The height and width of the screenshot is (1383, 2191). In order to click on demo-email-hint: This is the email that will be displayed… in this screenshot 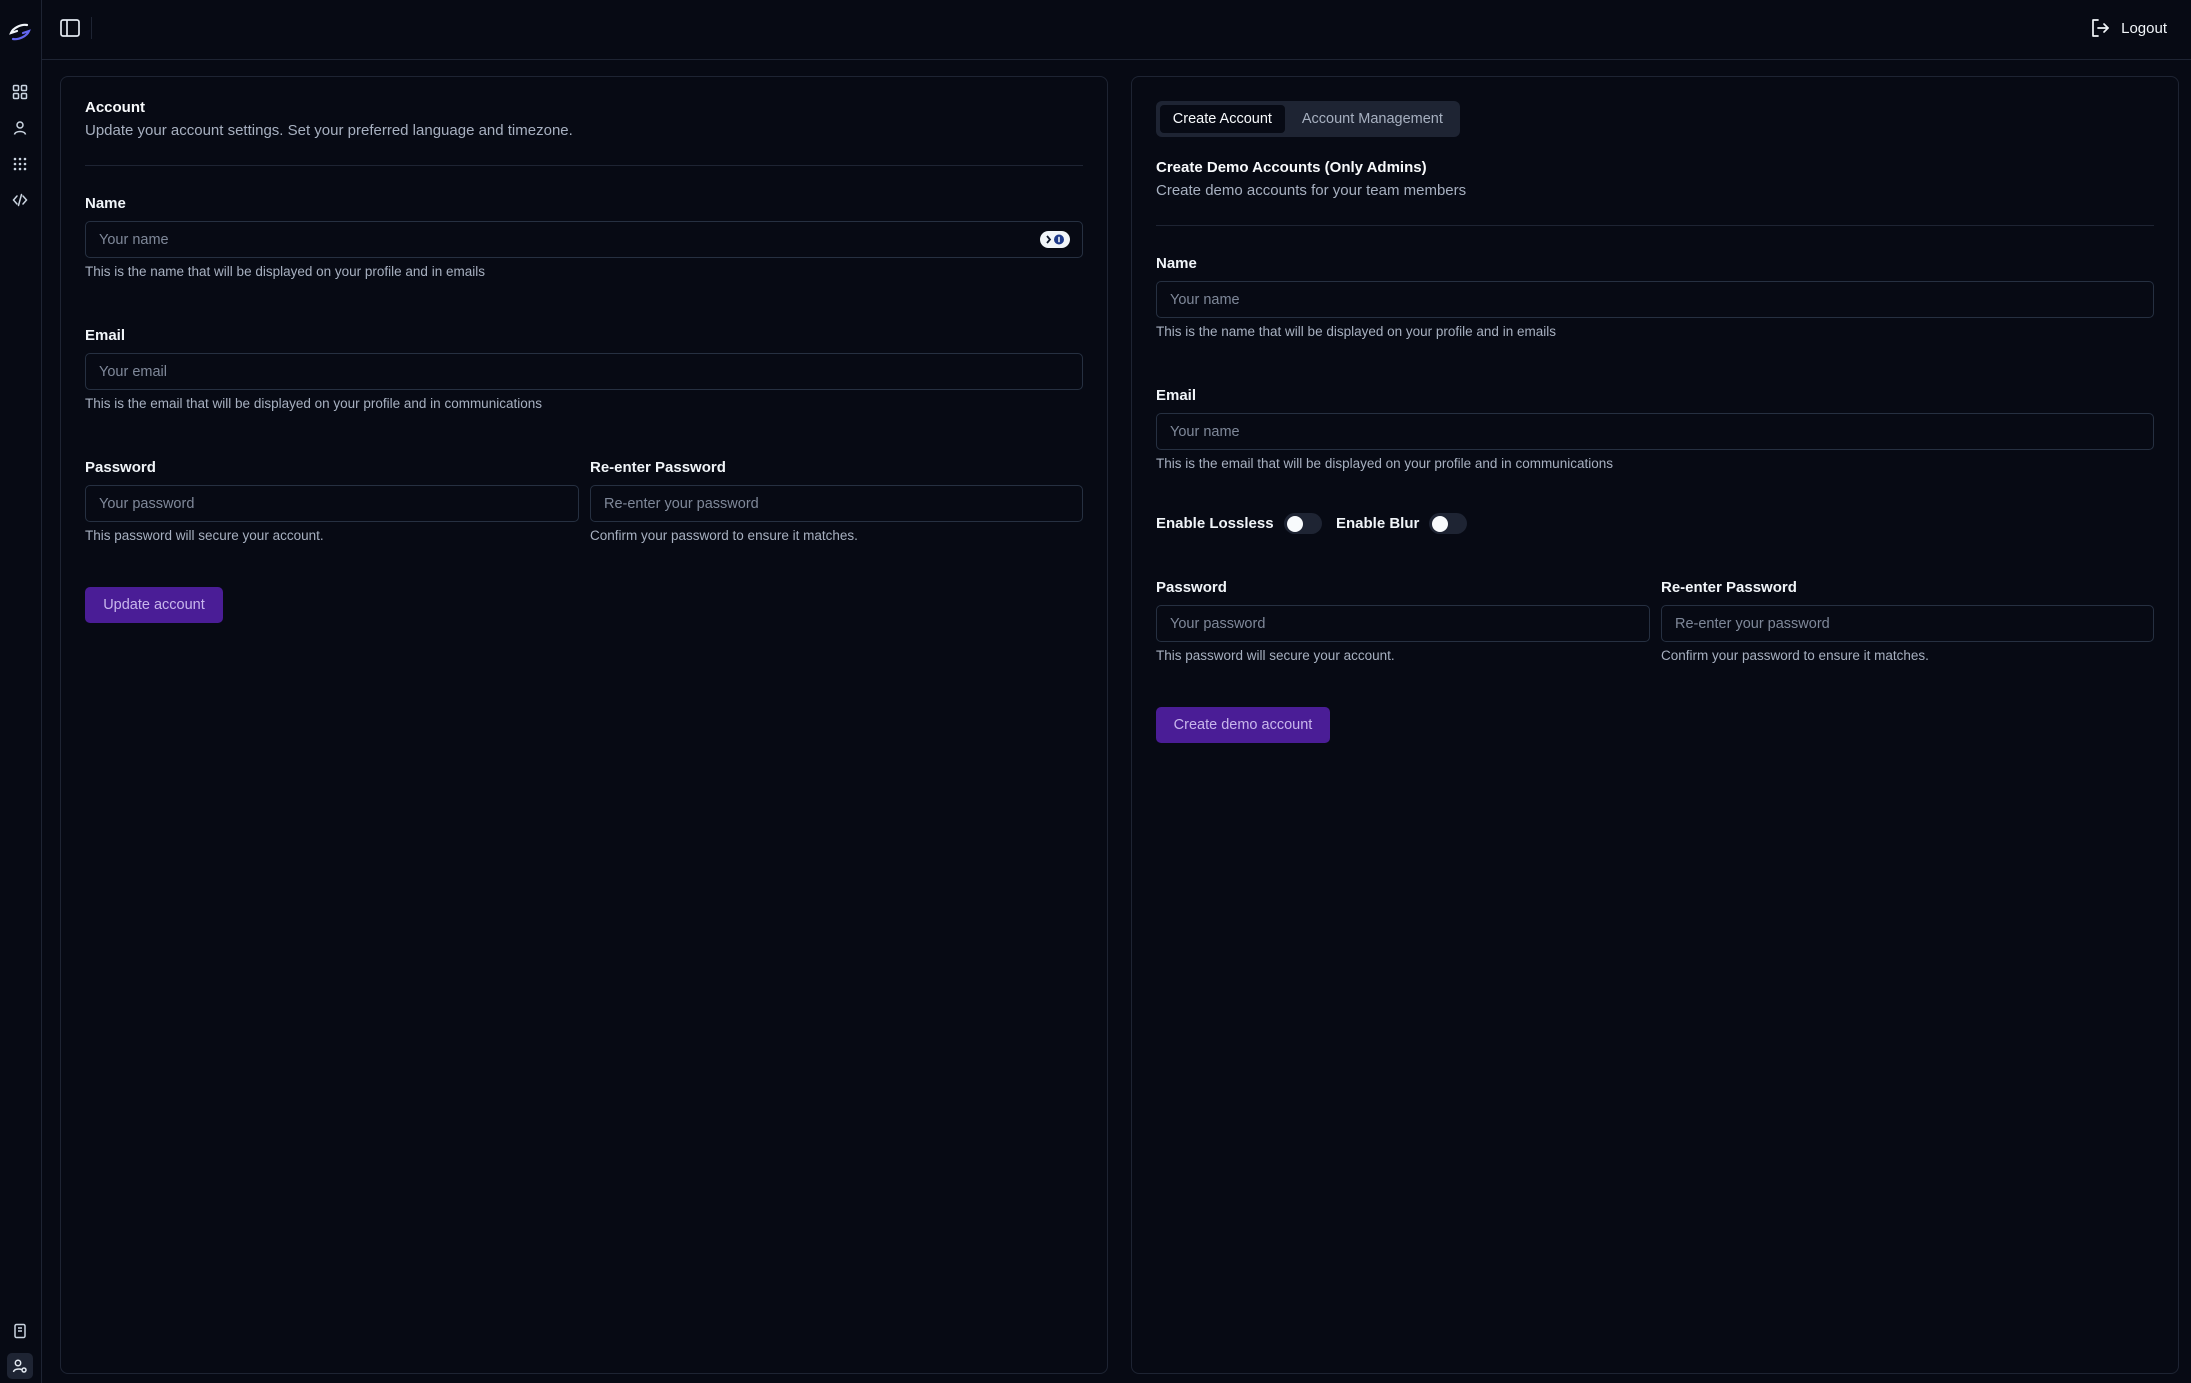, I will do `click(1384, 463)`.